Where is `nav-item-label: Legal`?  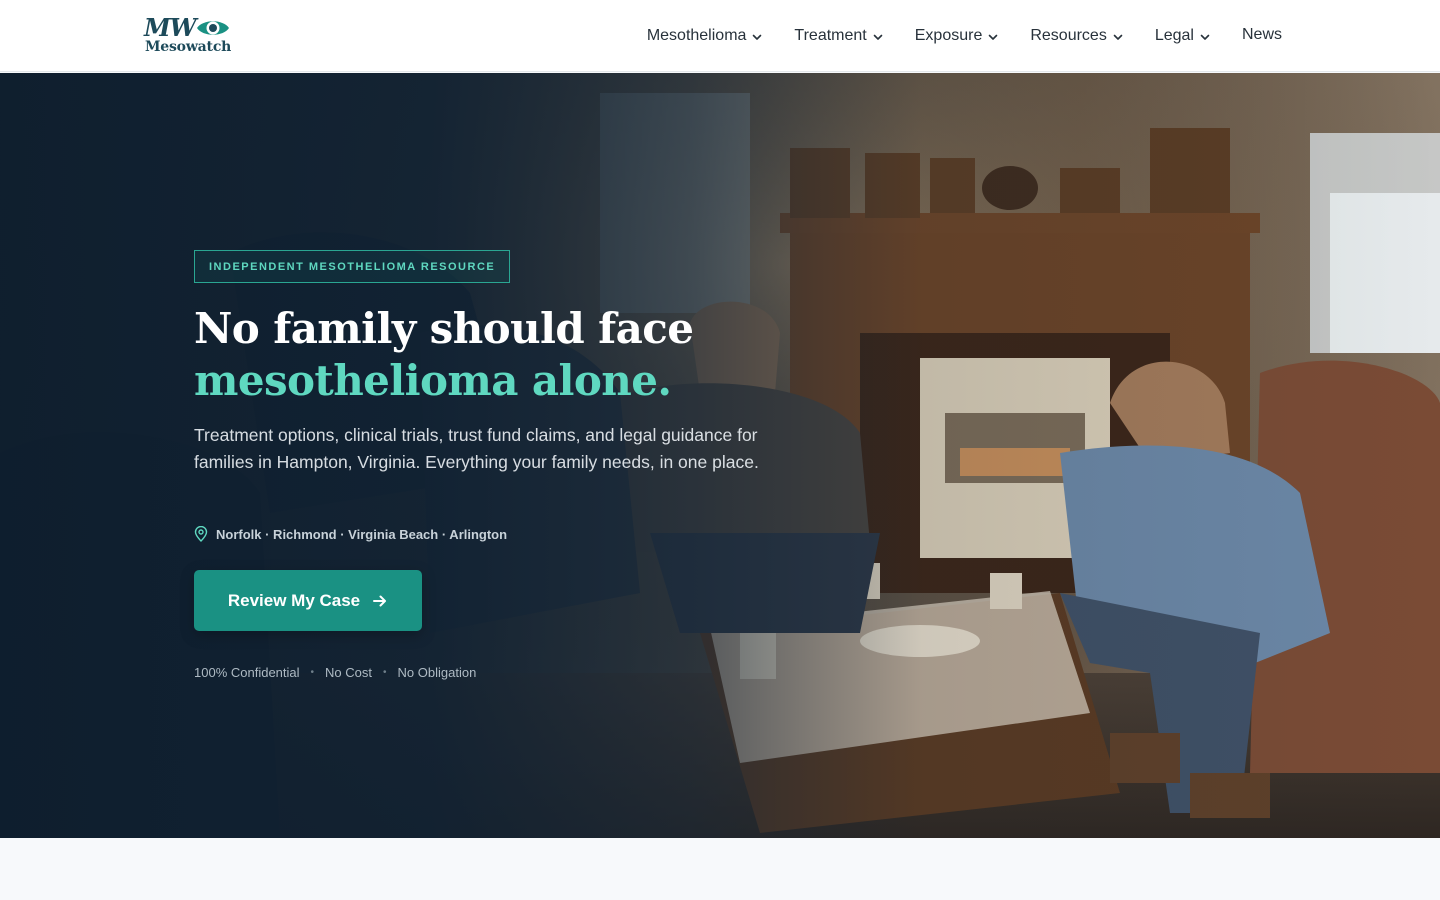
nav-item-label: Legal is located at coordinates (1174, 35).